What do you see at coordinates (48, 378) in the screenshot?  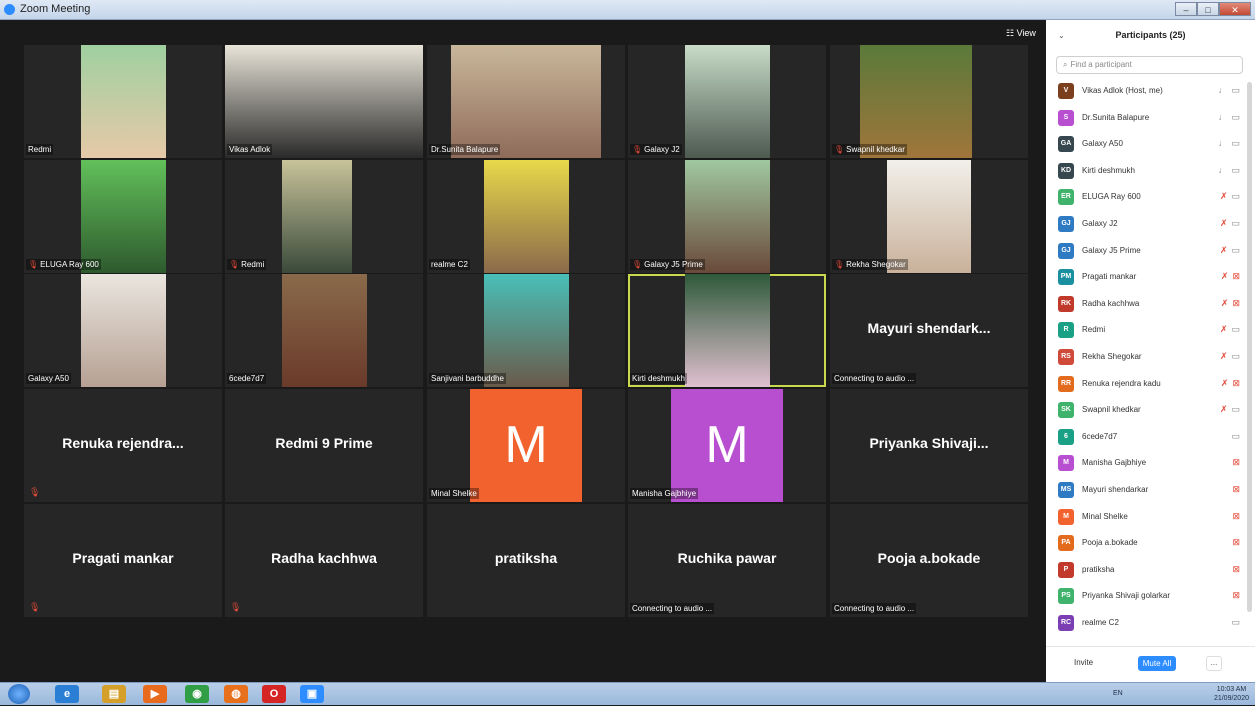 I see `tile-name-text: Galaxy A50` at bounding box center [48, 378].